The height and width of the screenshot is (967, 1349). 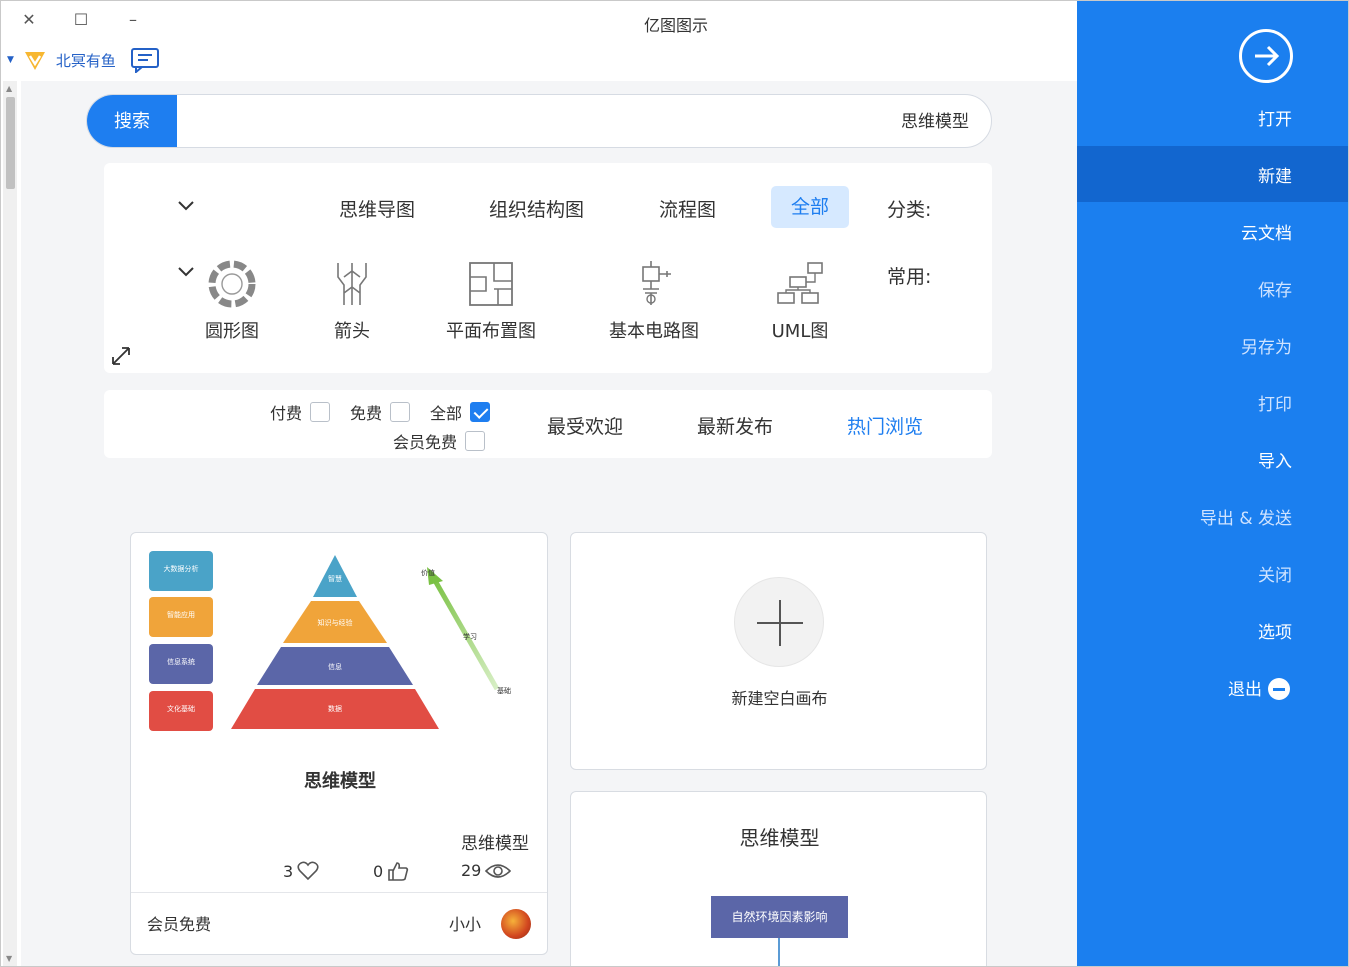 I want to click on eye-icon, so click(x=498, y=870).